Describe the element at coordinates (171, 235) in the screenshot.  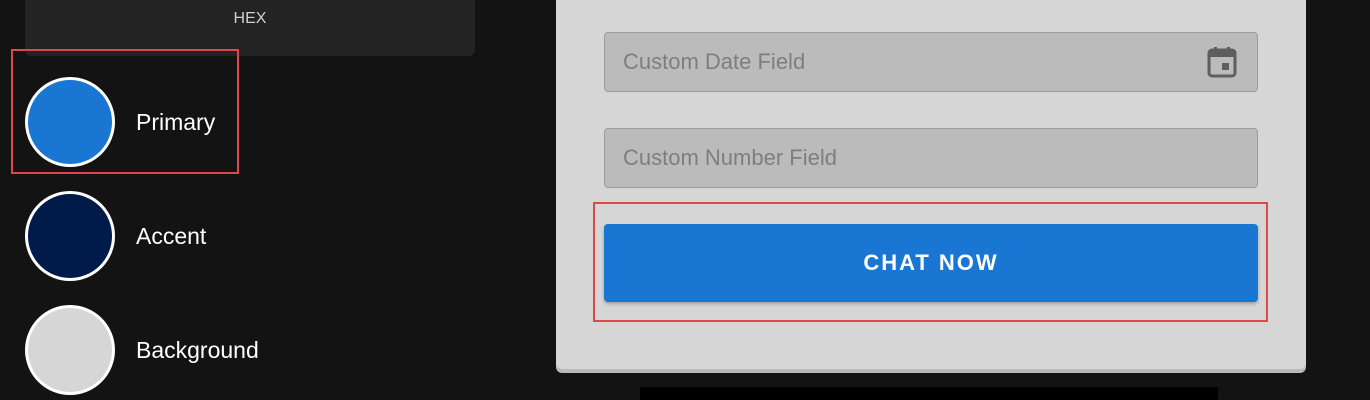
I see `accent-color-label: Accent` at that location.